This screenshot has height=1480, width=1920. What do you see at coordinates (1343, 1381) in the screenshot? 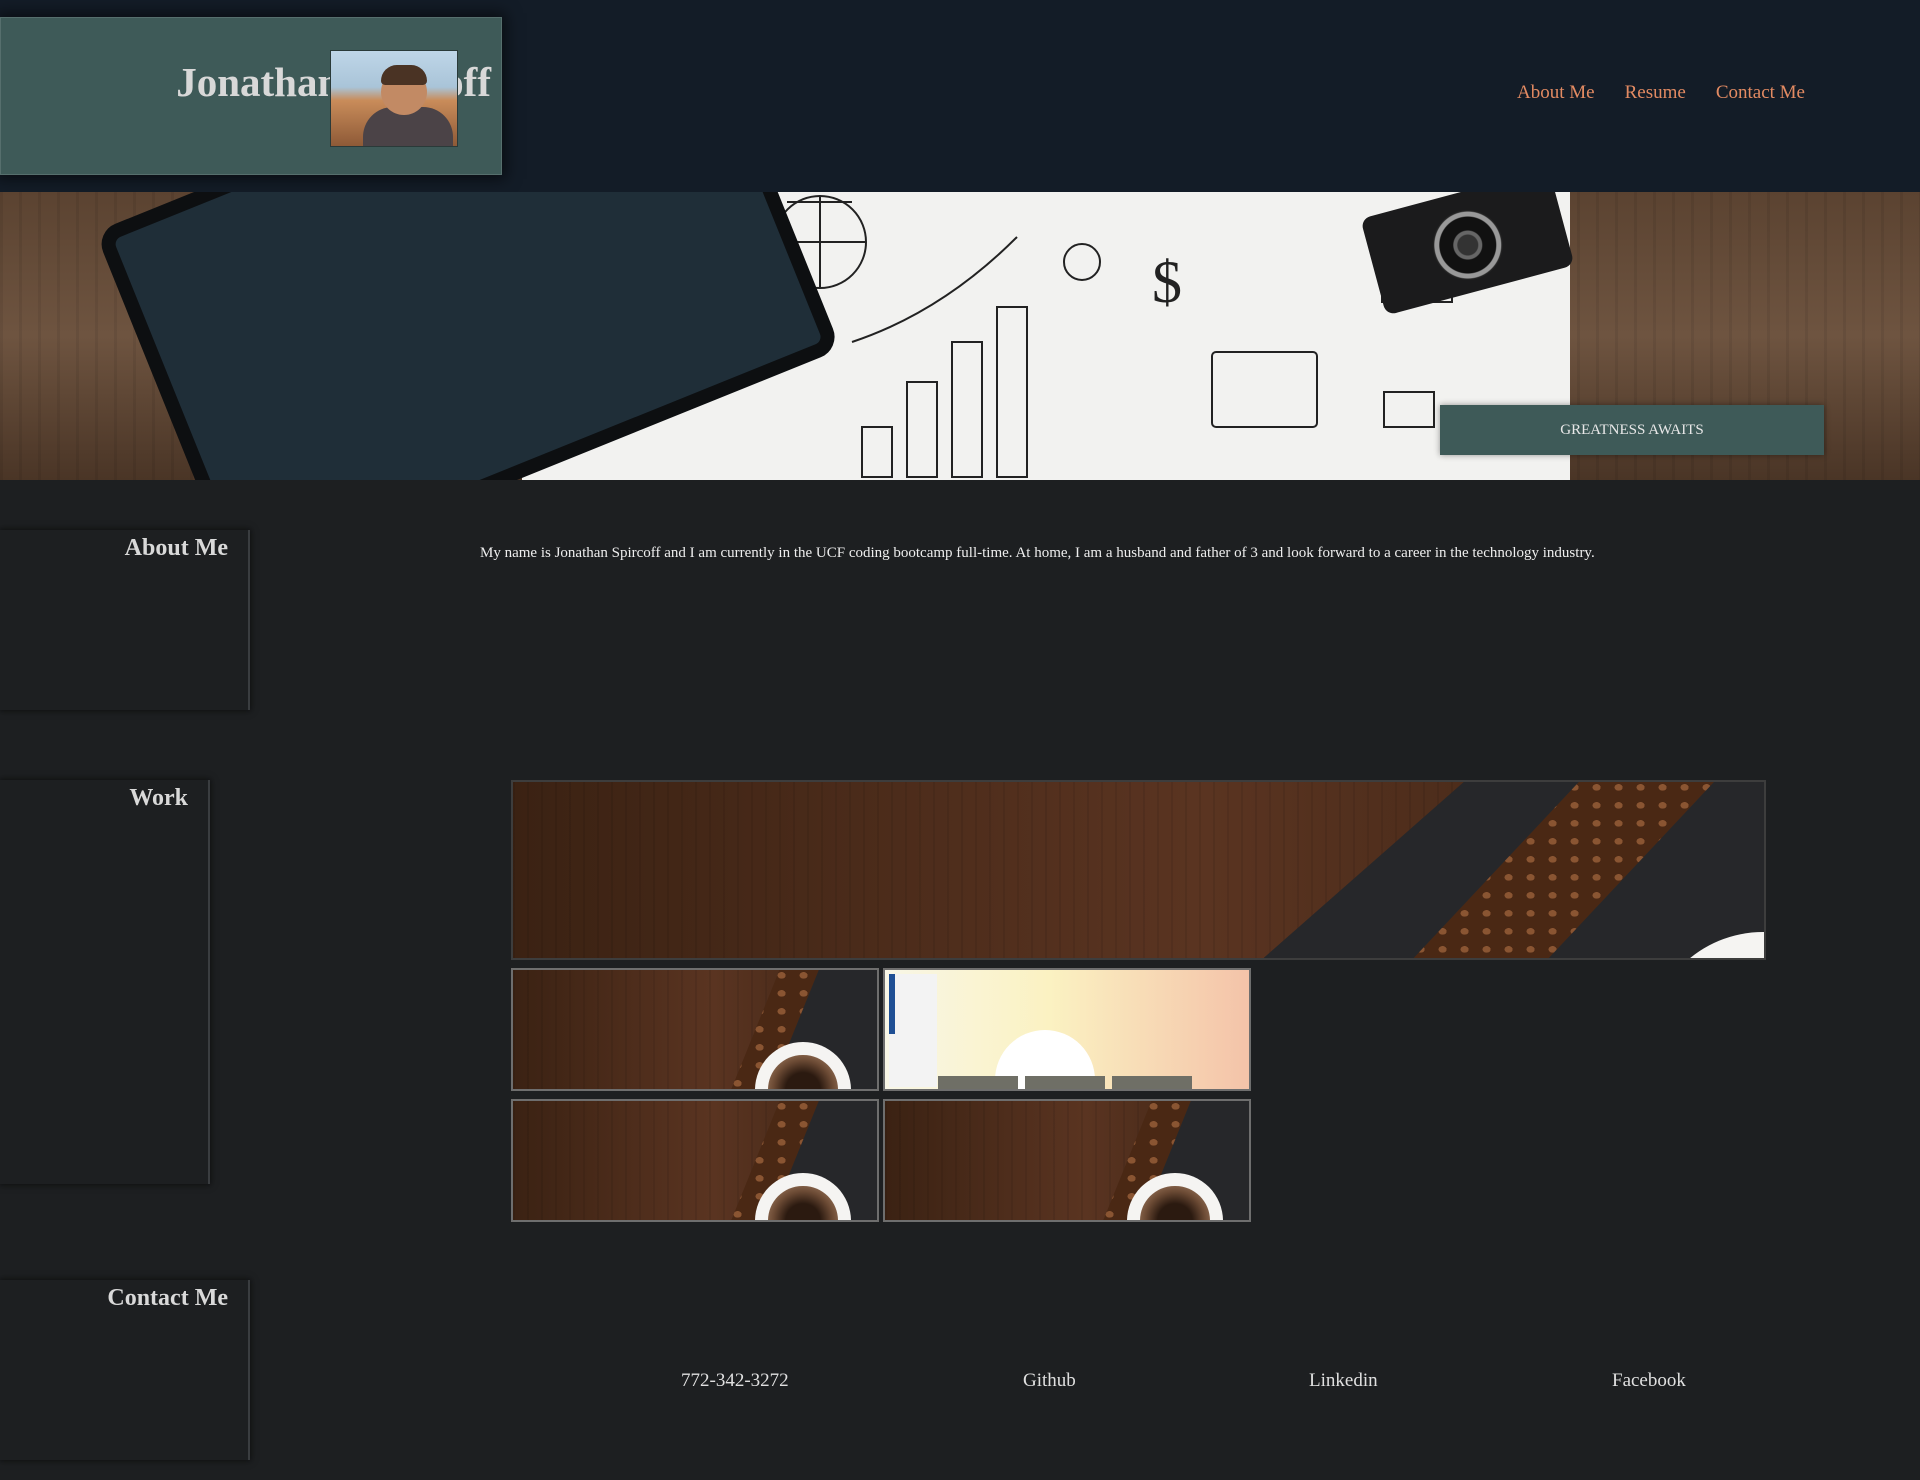
I see `contact-linkedin: Linkedin` at bounding box center [1343, 1381].